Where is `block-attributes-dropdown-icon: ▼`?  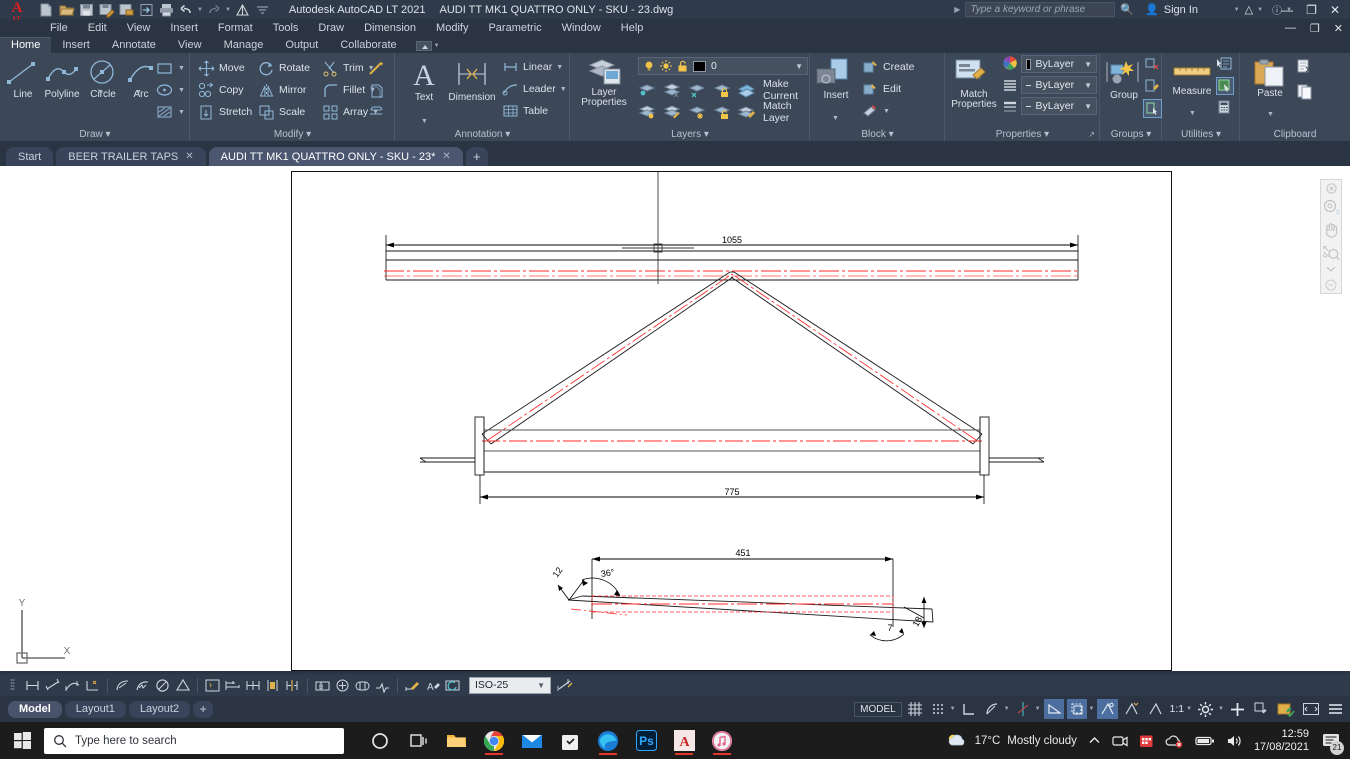 block-attributes-dropdown-icon: ▼ is located at coordinates (886, 111).